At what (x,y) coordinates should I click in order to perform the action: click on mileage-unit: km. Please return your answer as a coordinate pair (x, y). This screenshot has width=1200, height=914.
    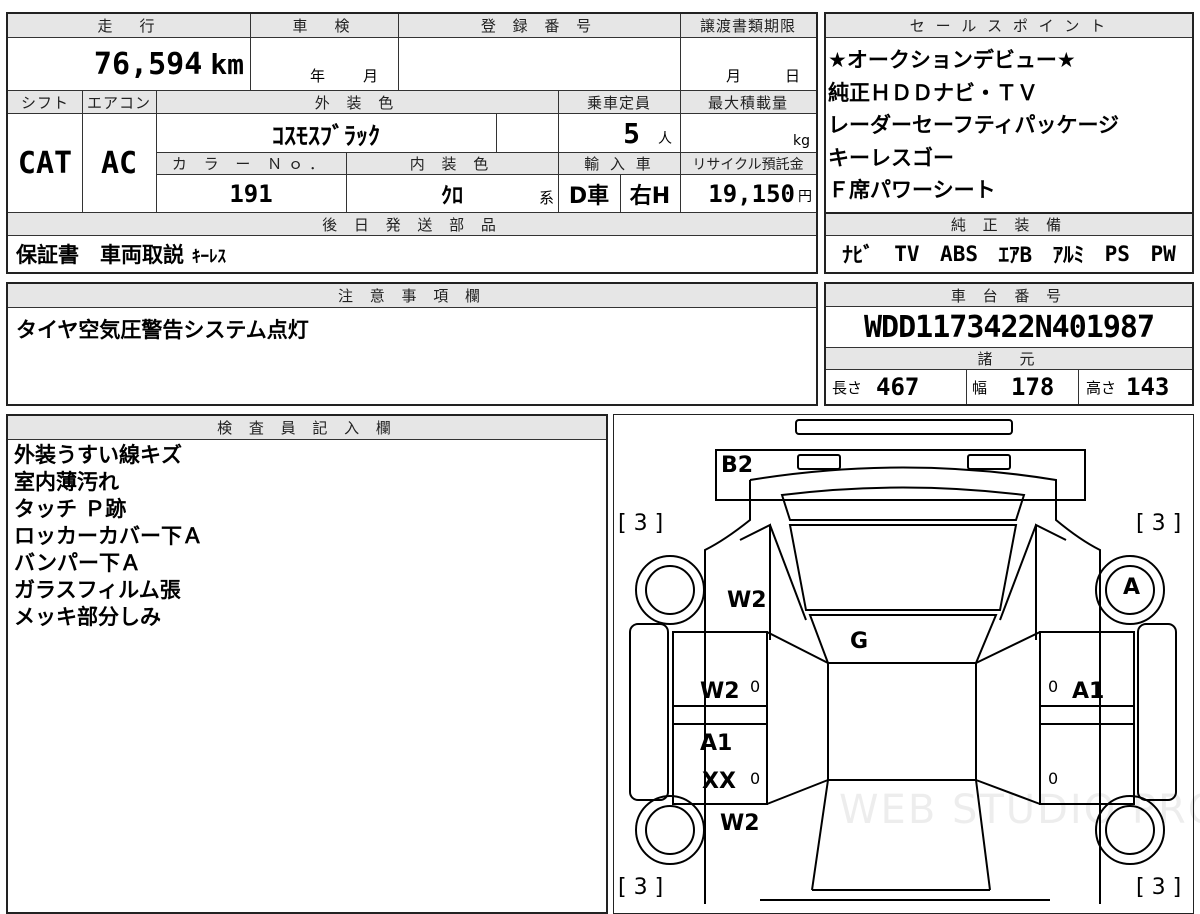
    Looking at the image, I should click on (227, 64).